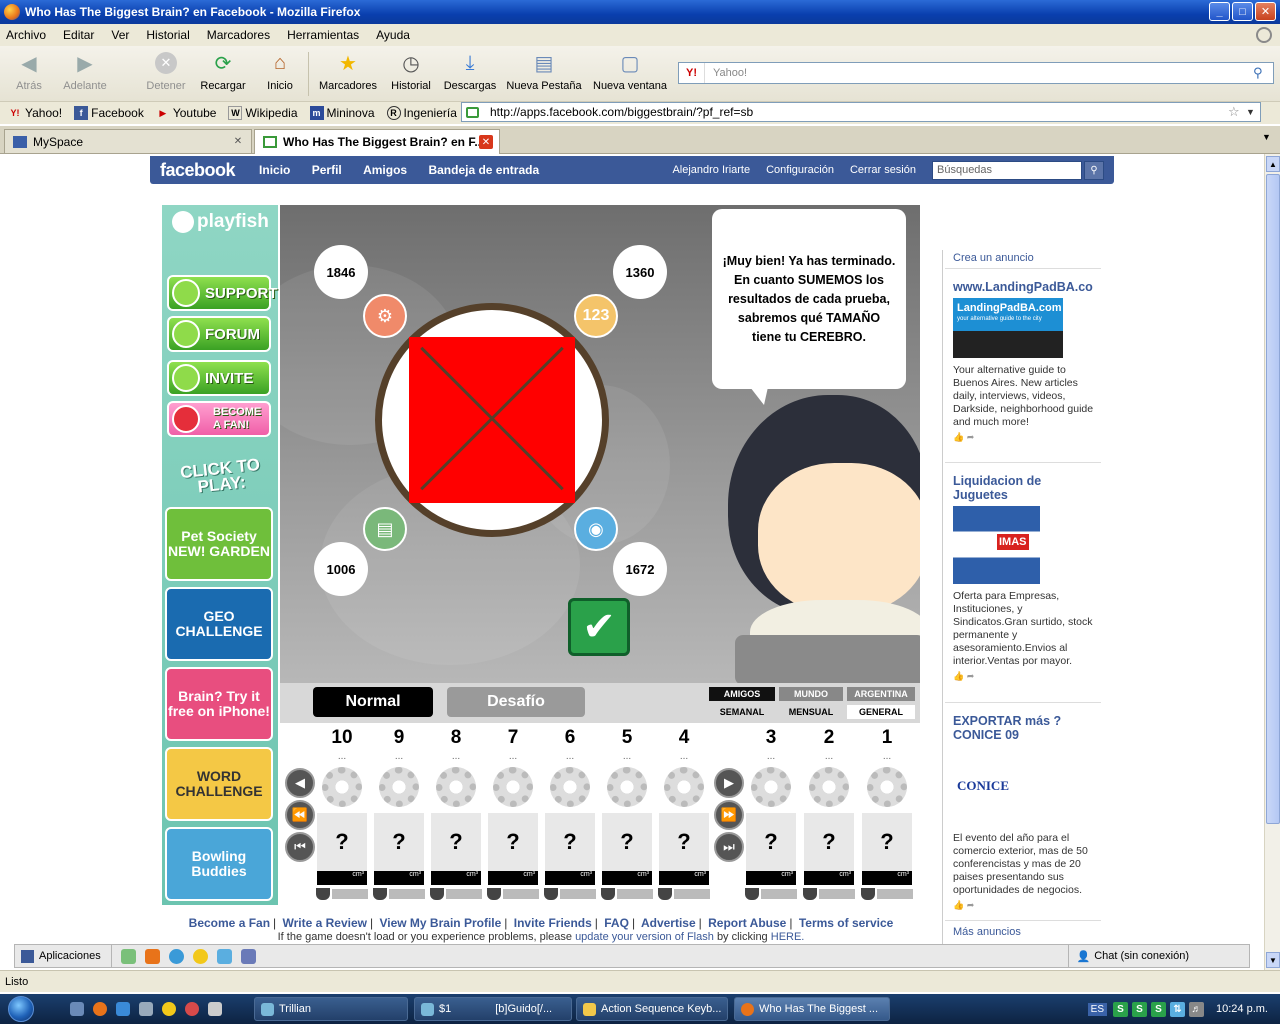 This screenshot has width=1280, height=1024. Describe the element at coordinates (1128, 956) in the screenshot. I see `chat-button: 👤 Chat (sin conexión)` at that location.